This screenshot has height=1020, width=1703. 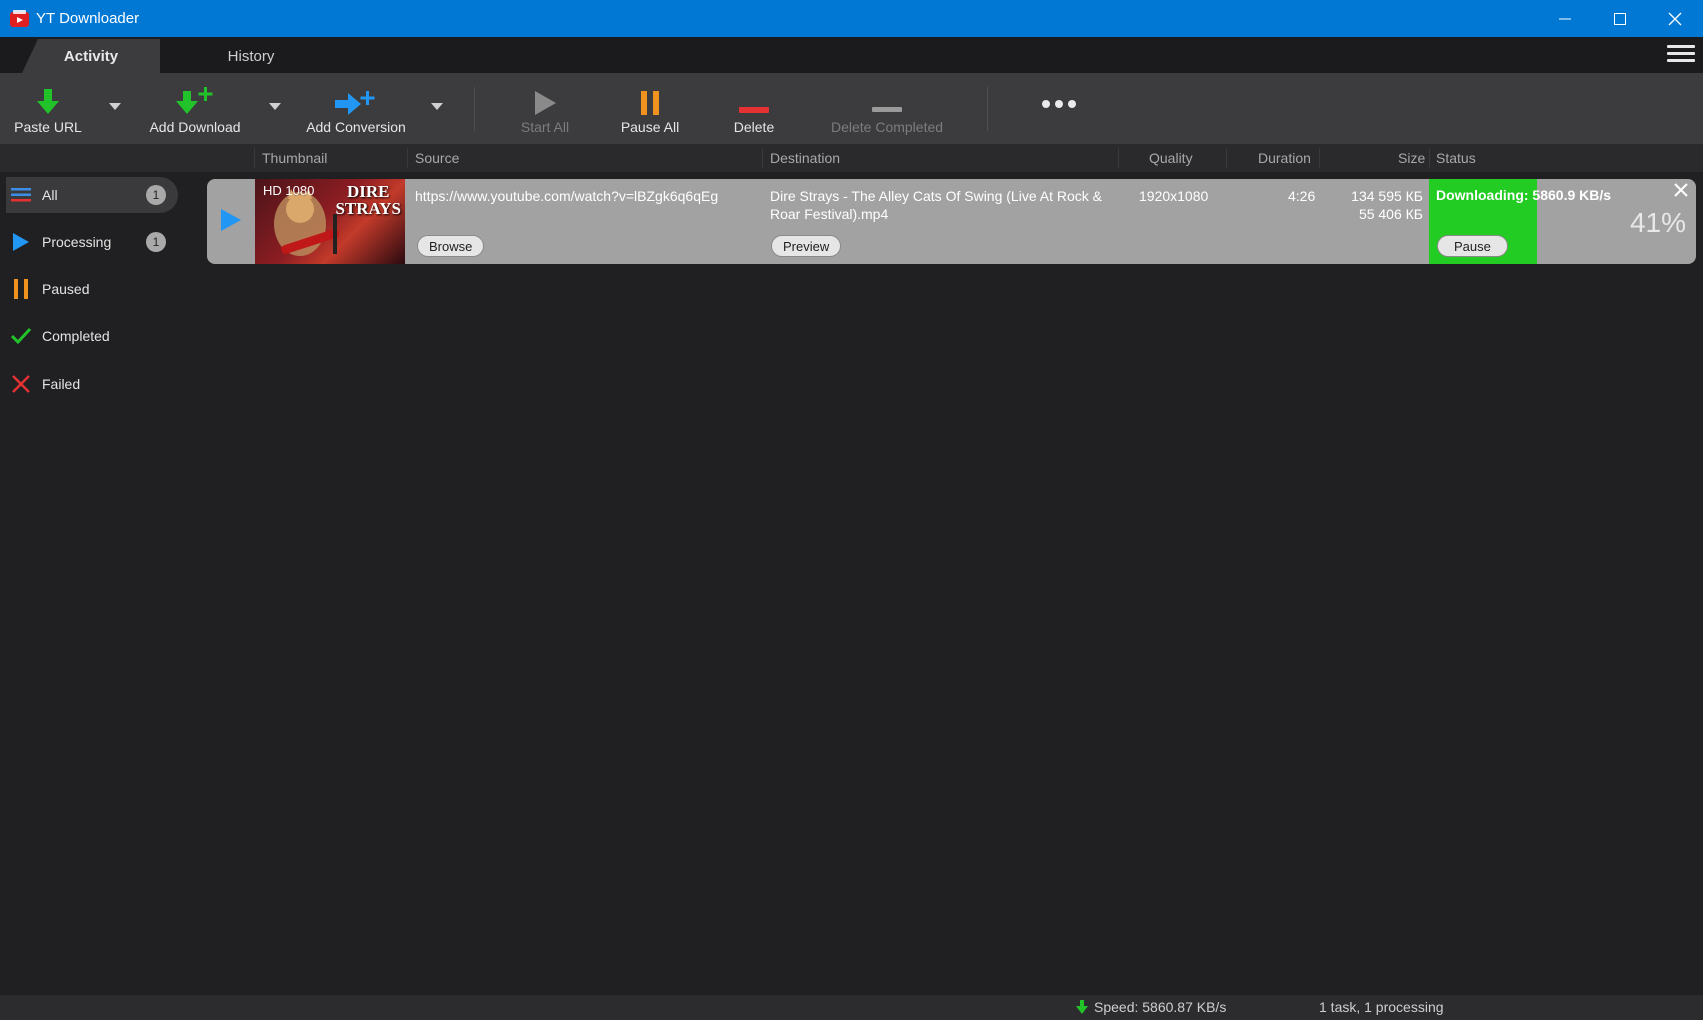 What do you see at coordinates (21, 195) in the screenshot?
I see `list-icon` at bounding box center [21, 195].